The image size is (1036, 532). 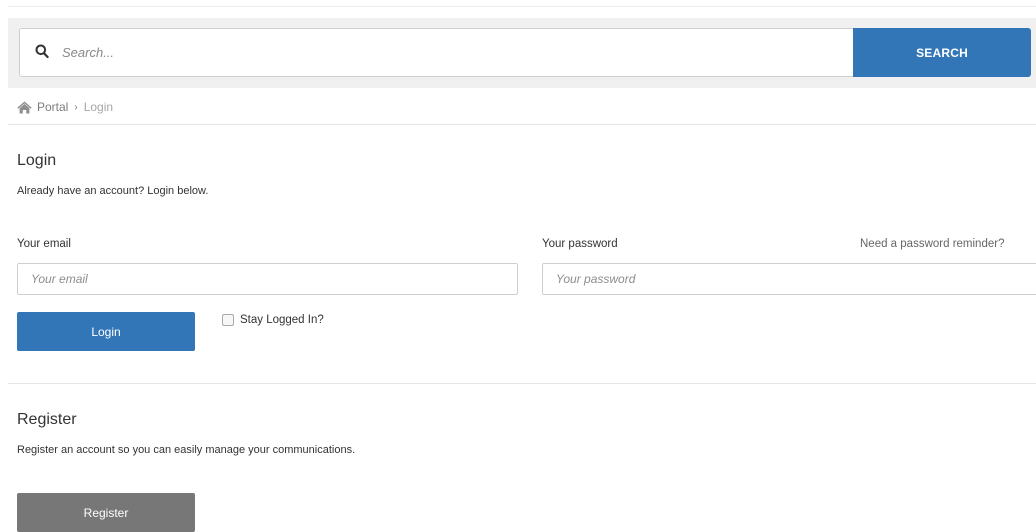 I want to click on email-label: Your email, so click(x=44, y=244).